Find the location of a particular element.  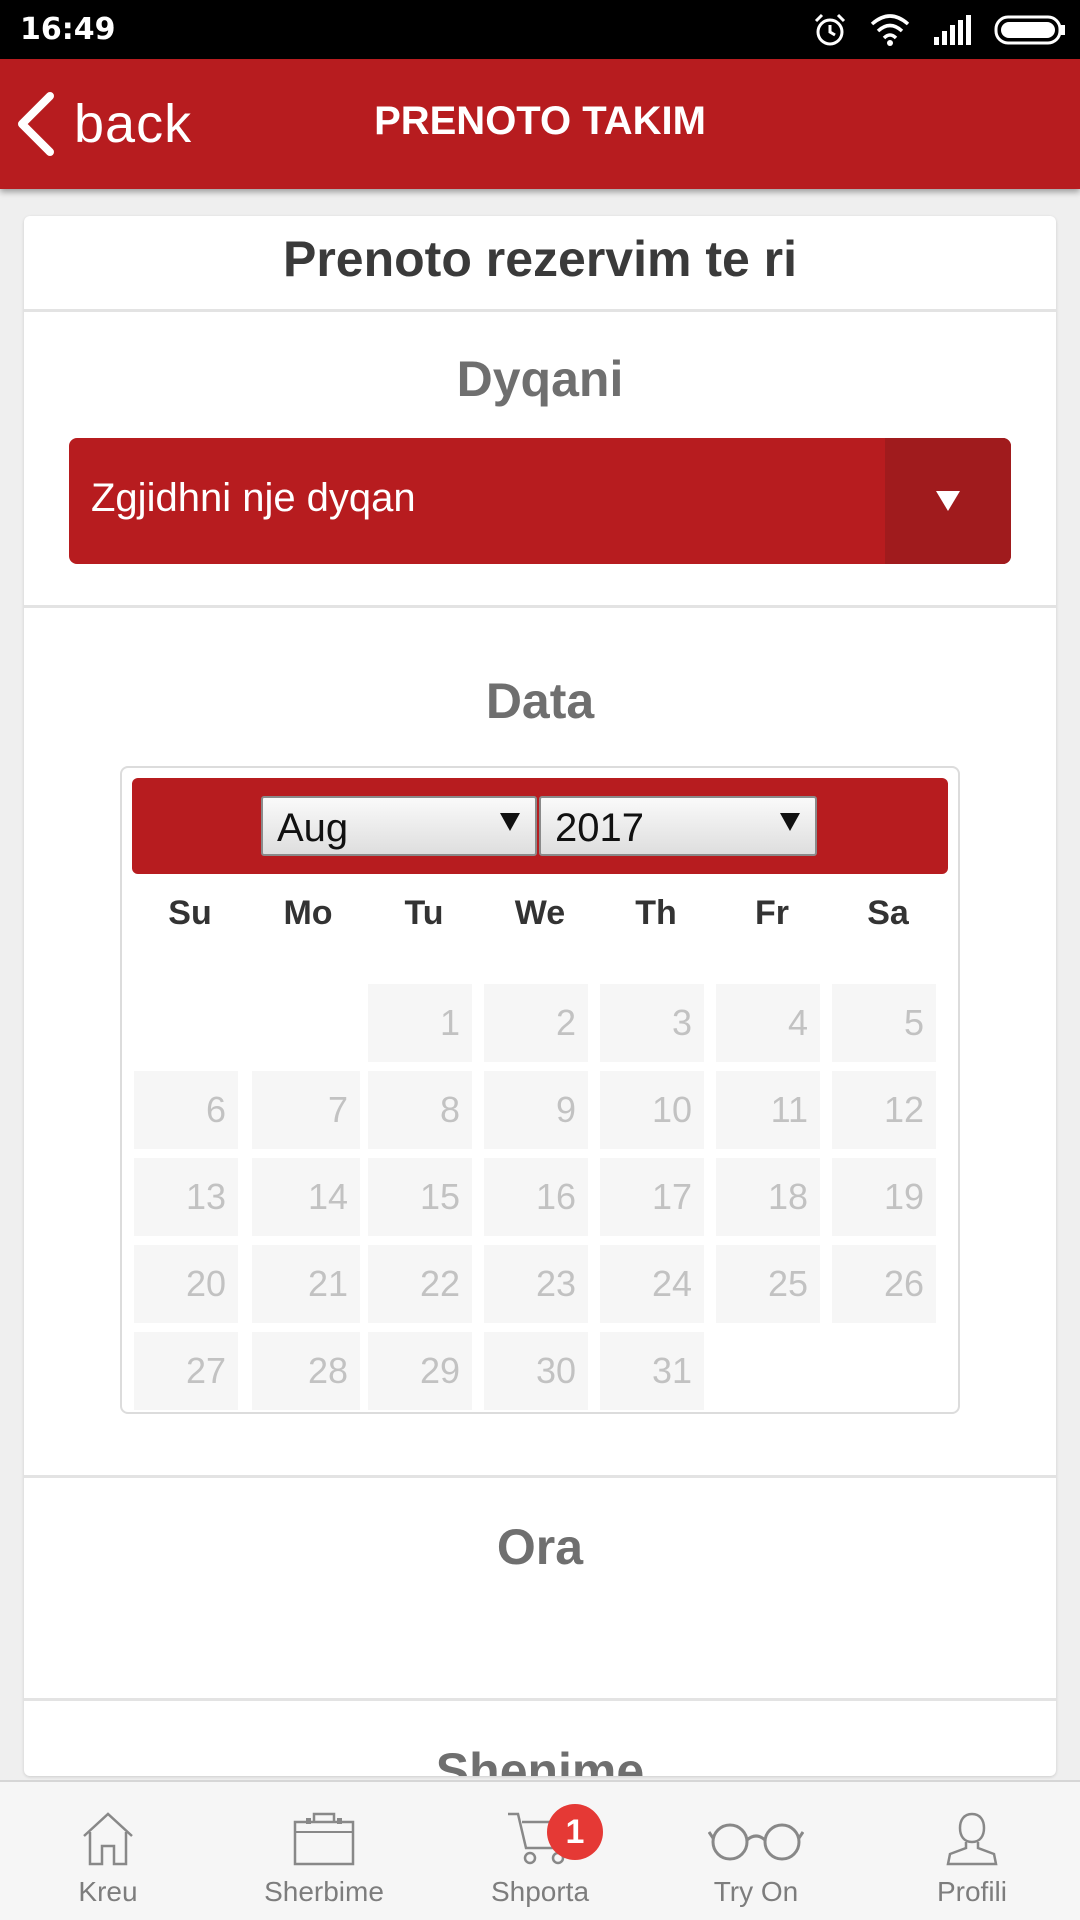

calendar-day: 15 is located at coordinates (420, 1197).